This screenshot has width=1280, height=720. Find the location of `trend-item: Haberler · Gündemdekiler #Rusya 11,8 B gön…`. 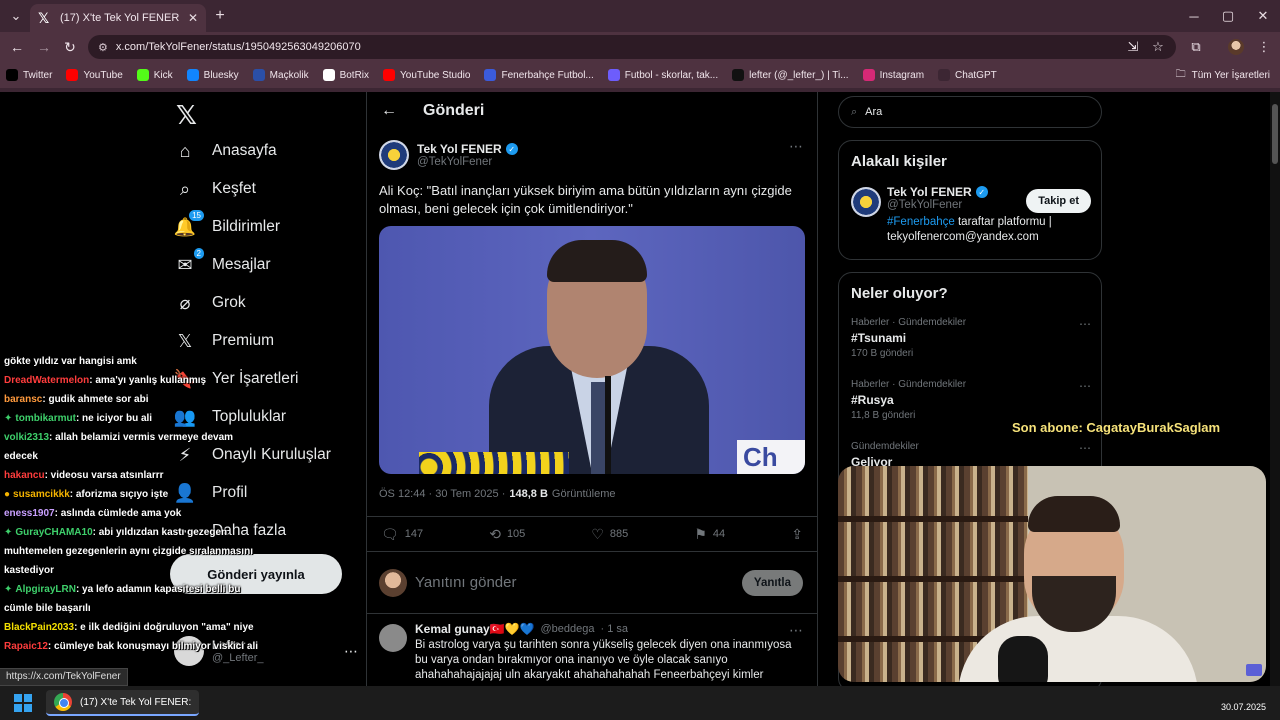

trend-item: Haberler · Gündemdekiler #Rusya 11,8 B gön… is located at coordinates (971, 400).